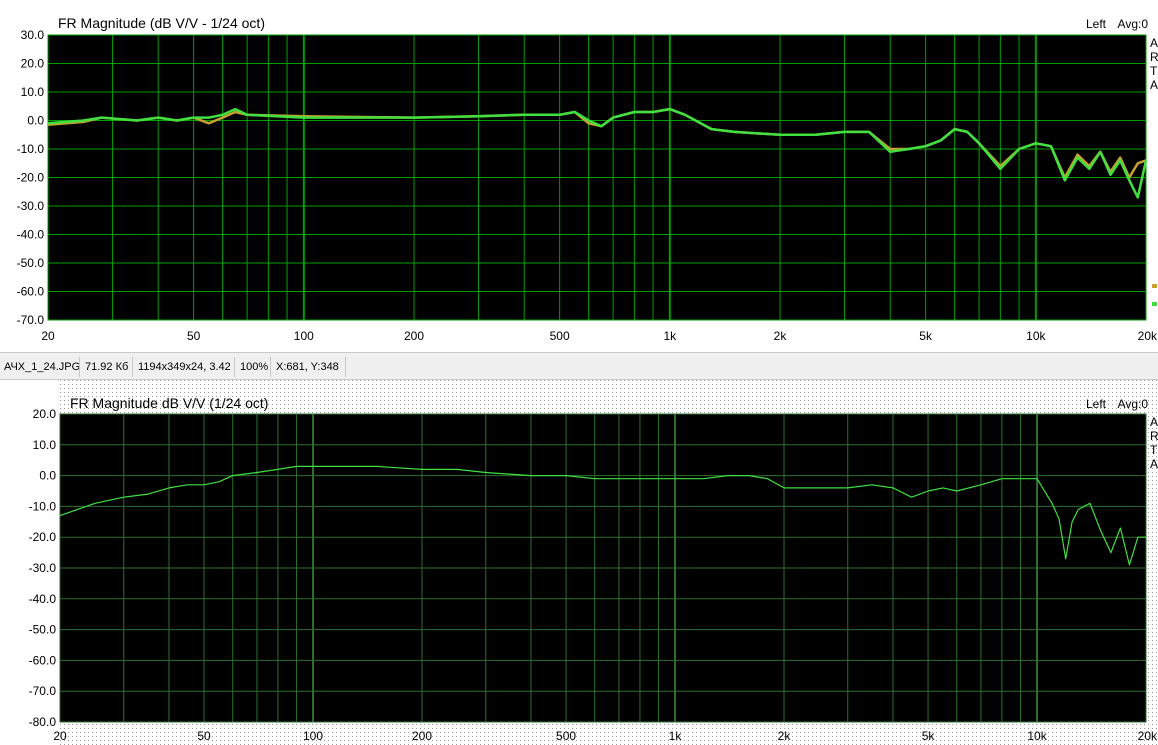  I want to click on status-dimensions: 1194x349x24, 3.42, so click(184, 367).